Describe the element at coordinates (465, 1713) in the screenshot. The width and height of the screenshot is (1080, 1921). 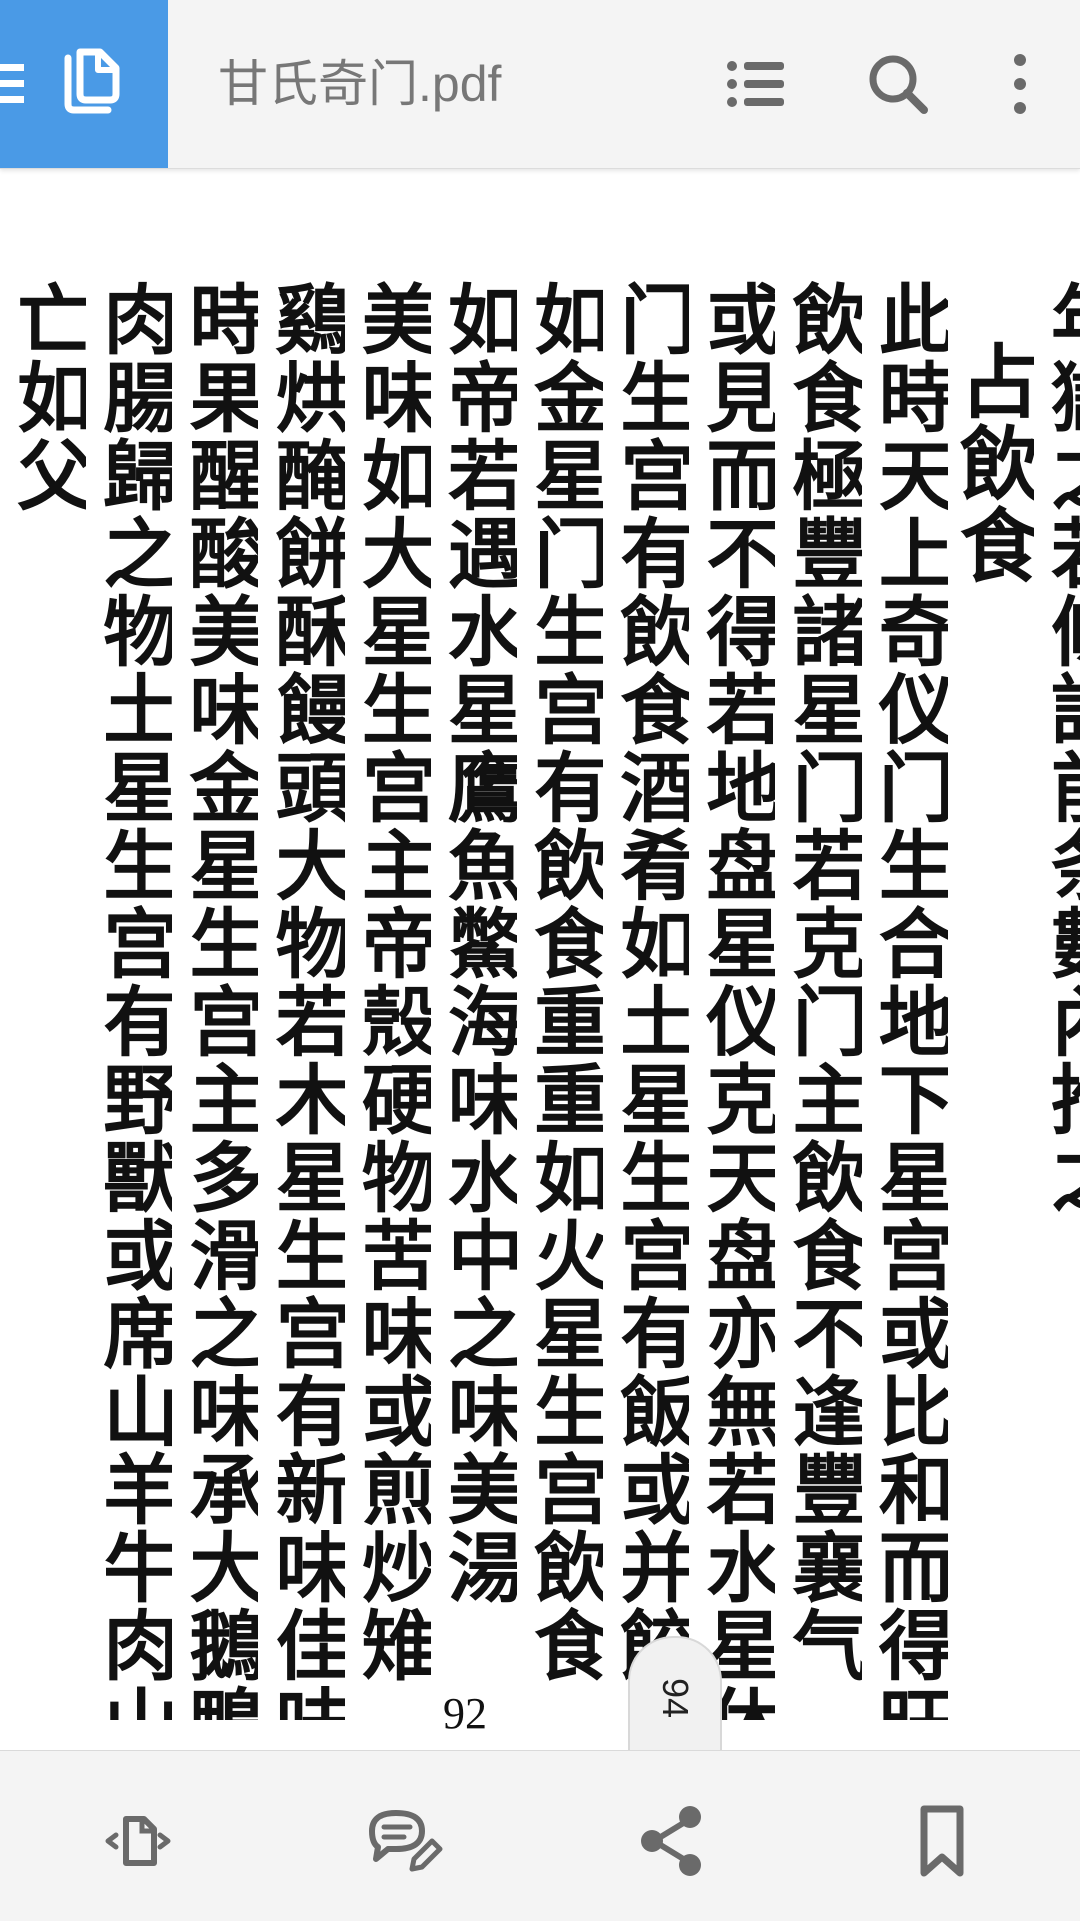
I see `page-number: 92` at that location.